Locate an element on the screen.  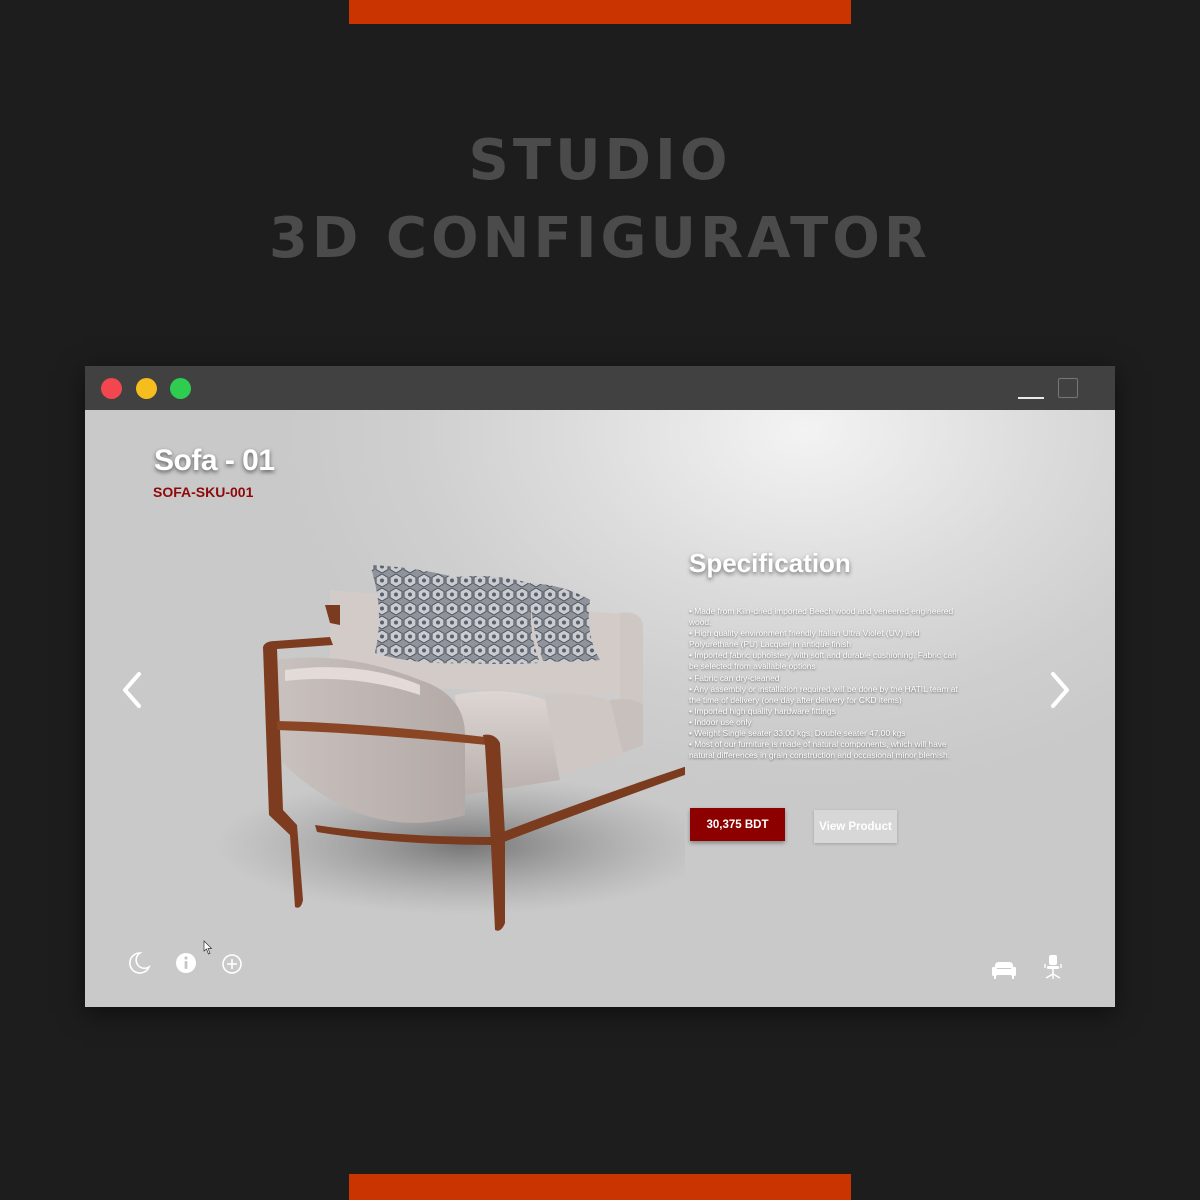
info-icon is located at coordinates (186, 963).